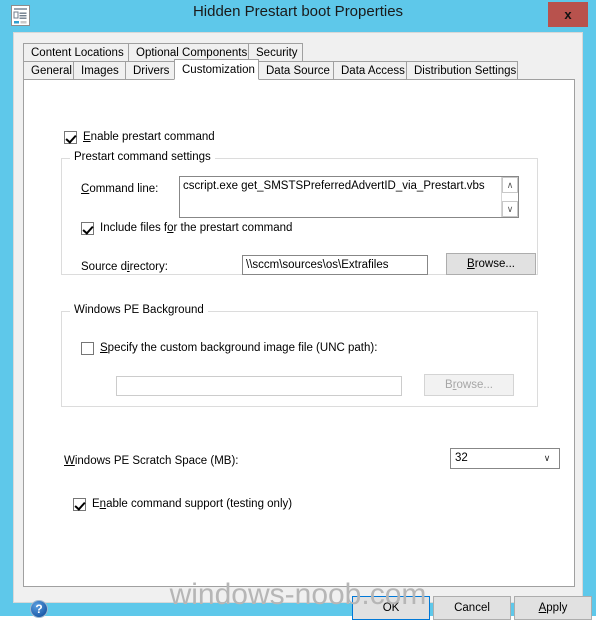 Image resolution: width=596 pixels, height=634 pixels. I want to click on label-rest: able command support (testing only), so click(199, 504).